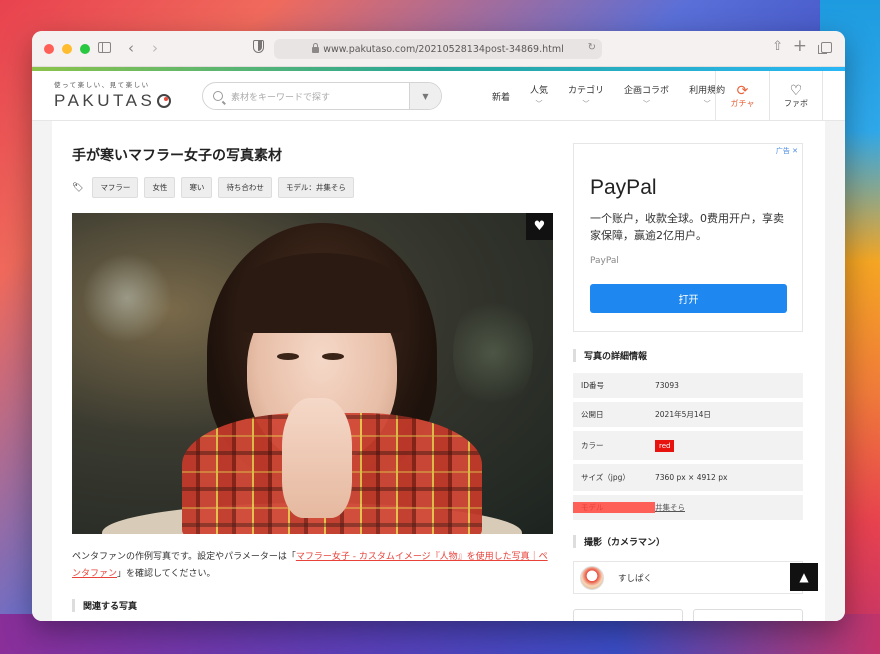 Image resolution: width=880 pixels, height=654 pixels. Describe the element at coordinates (315, 187) in the screenshot. I see `tag-item: モデル：井集そら` at that location.